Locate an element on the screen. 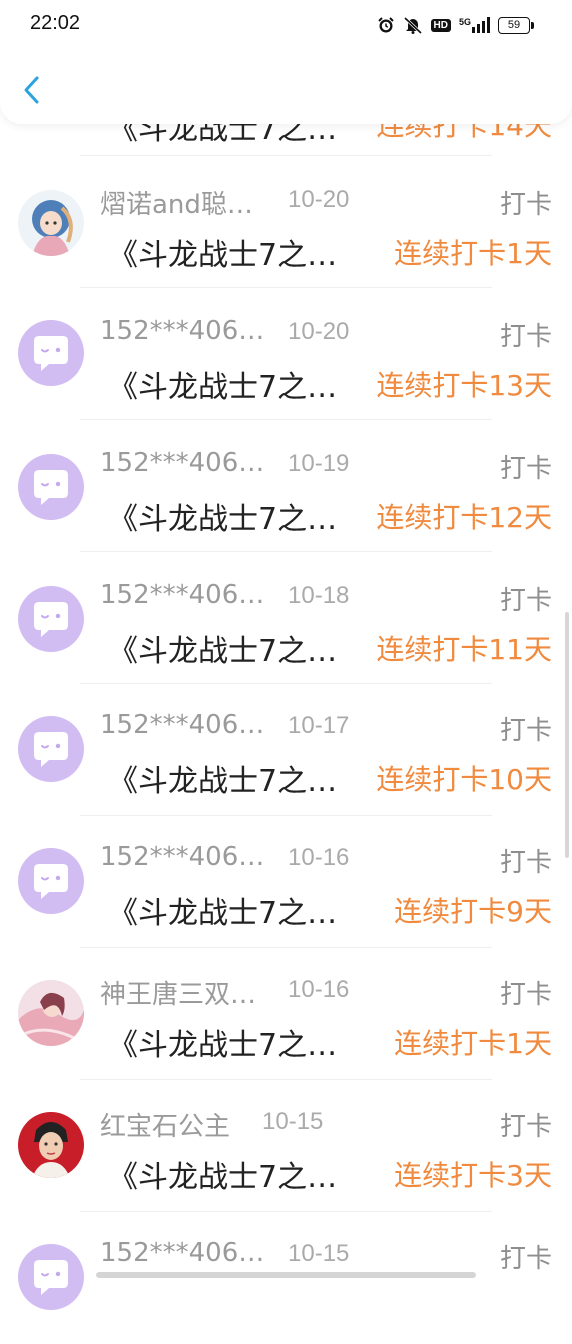  chevron-left-icon is located at coordinates (32, 90).